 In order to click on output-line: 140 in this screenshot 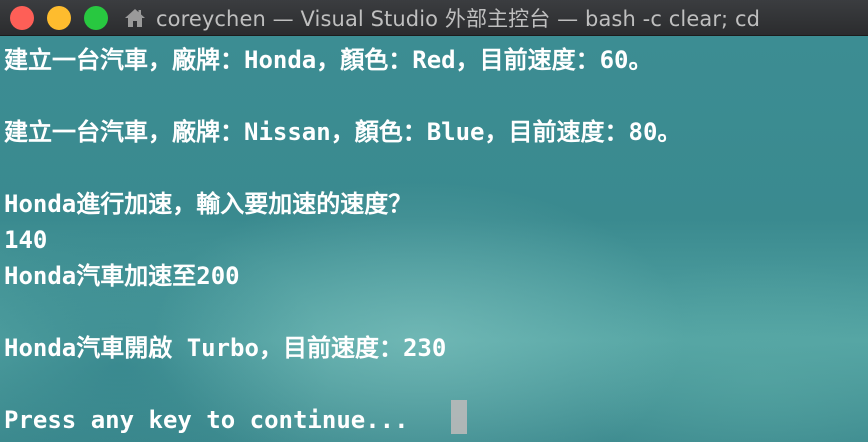, I will do `click(26, 240)`.